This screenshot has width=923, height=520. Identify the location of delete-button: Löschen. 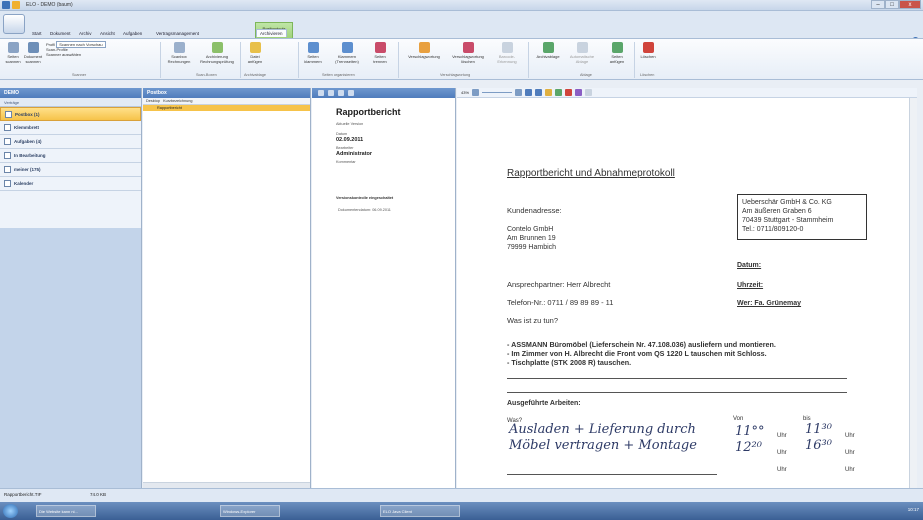
(648, 50).